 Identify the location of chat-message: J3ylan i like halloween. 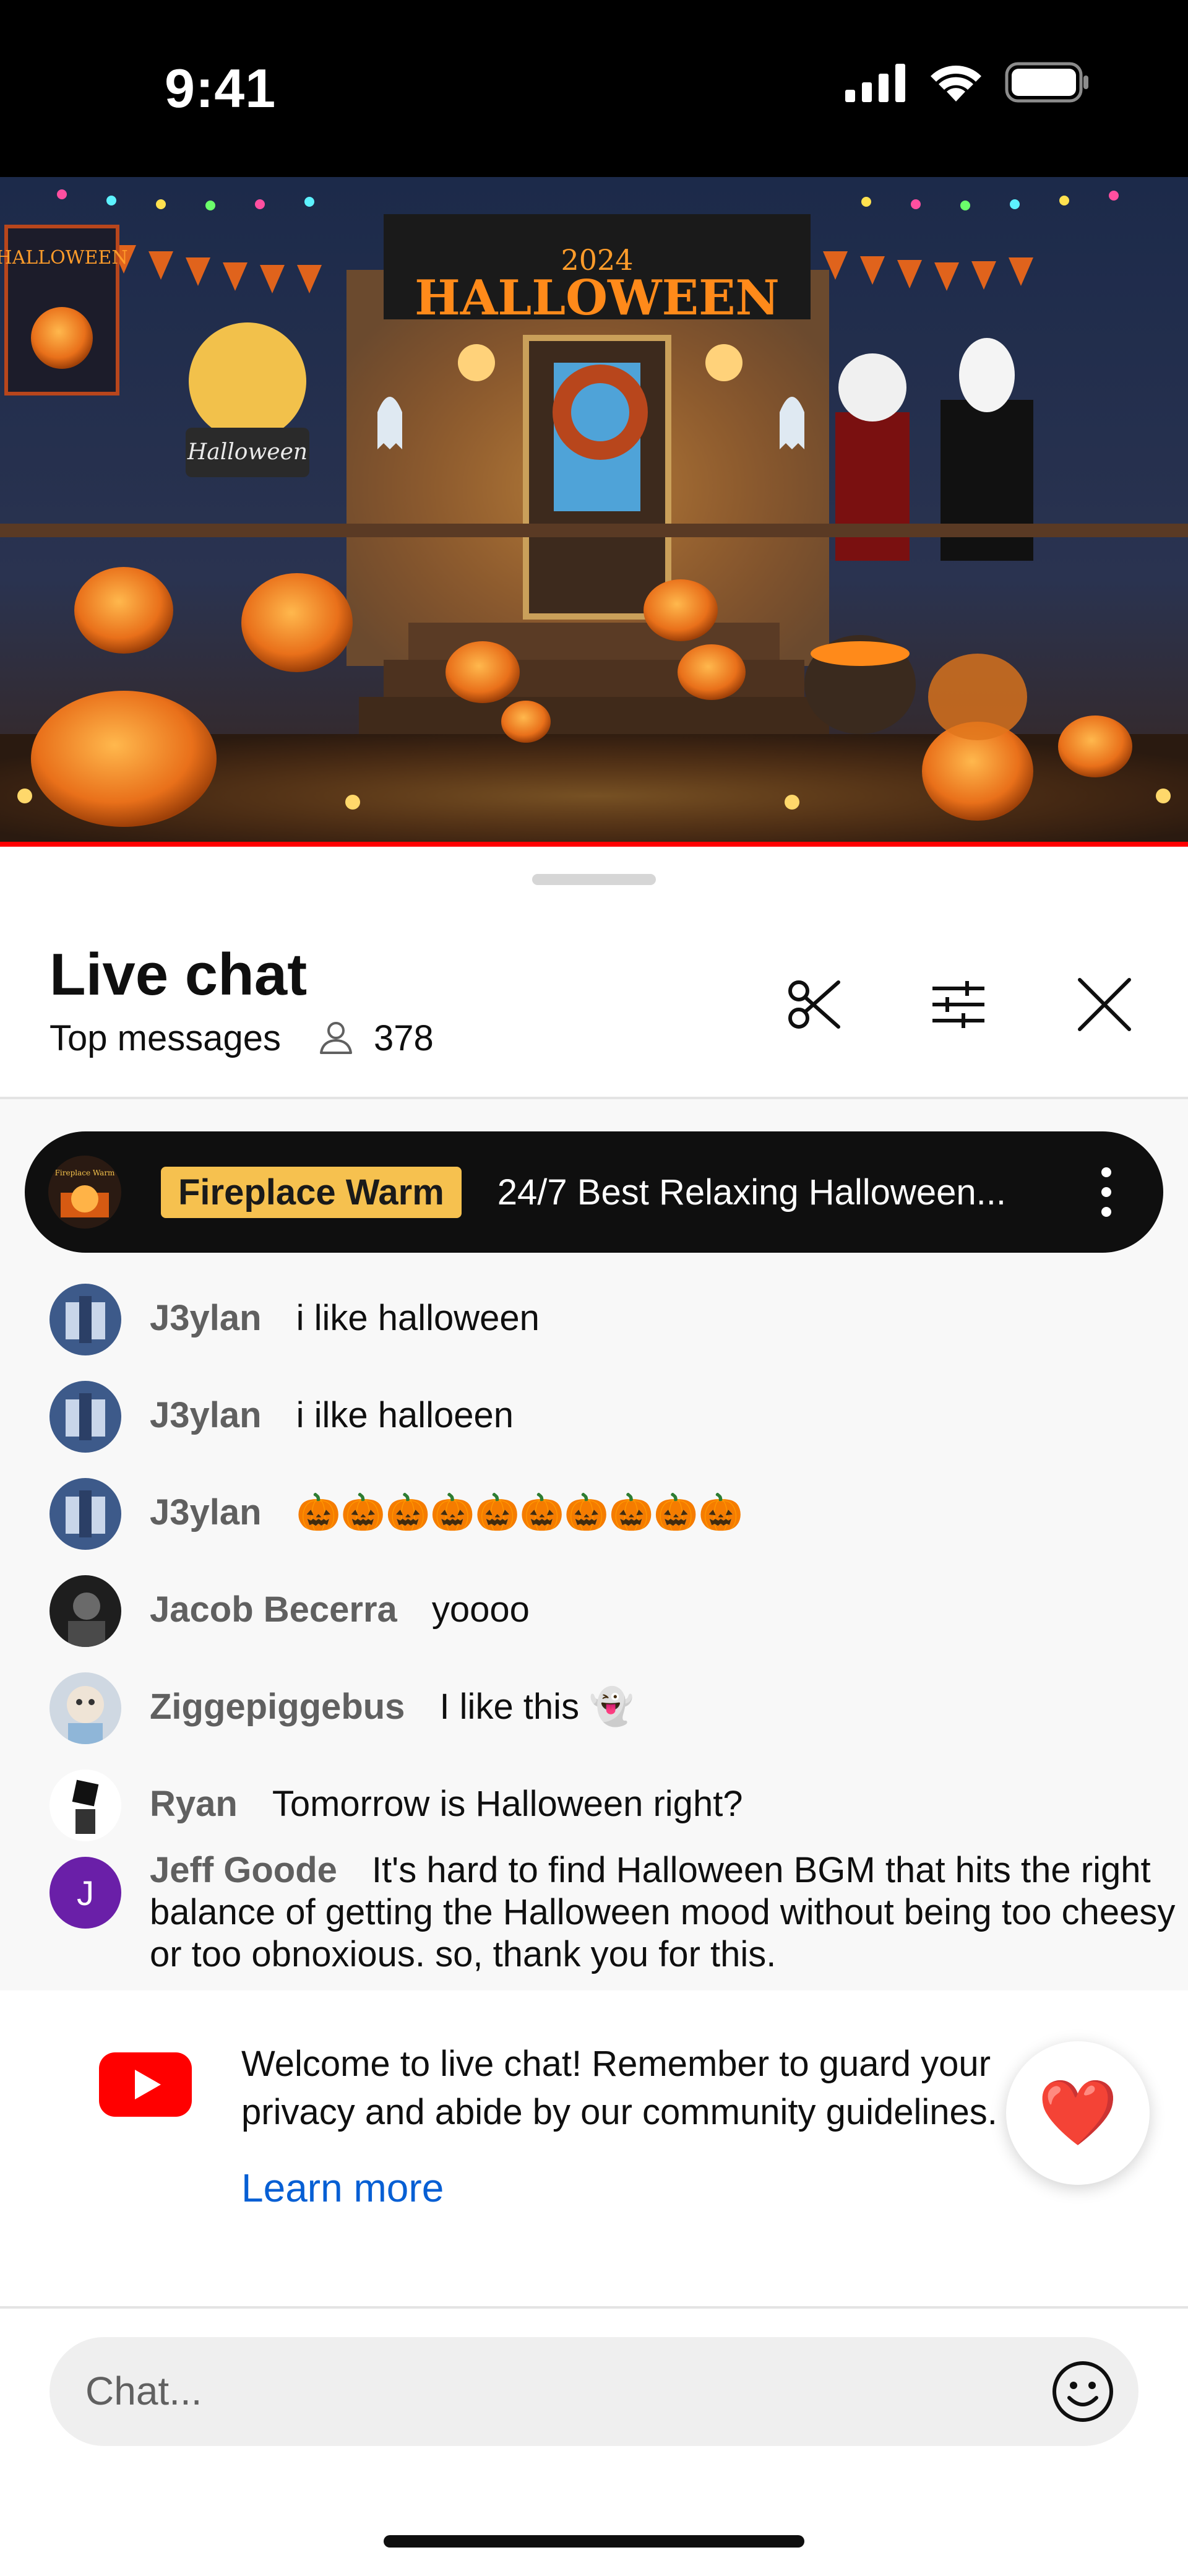
(295, 1319).